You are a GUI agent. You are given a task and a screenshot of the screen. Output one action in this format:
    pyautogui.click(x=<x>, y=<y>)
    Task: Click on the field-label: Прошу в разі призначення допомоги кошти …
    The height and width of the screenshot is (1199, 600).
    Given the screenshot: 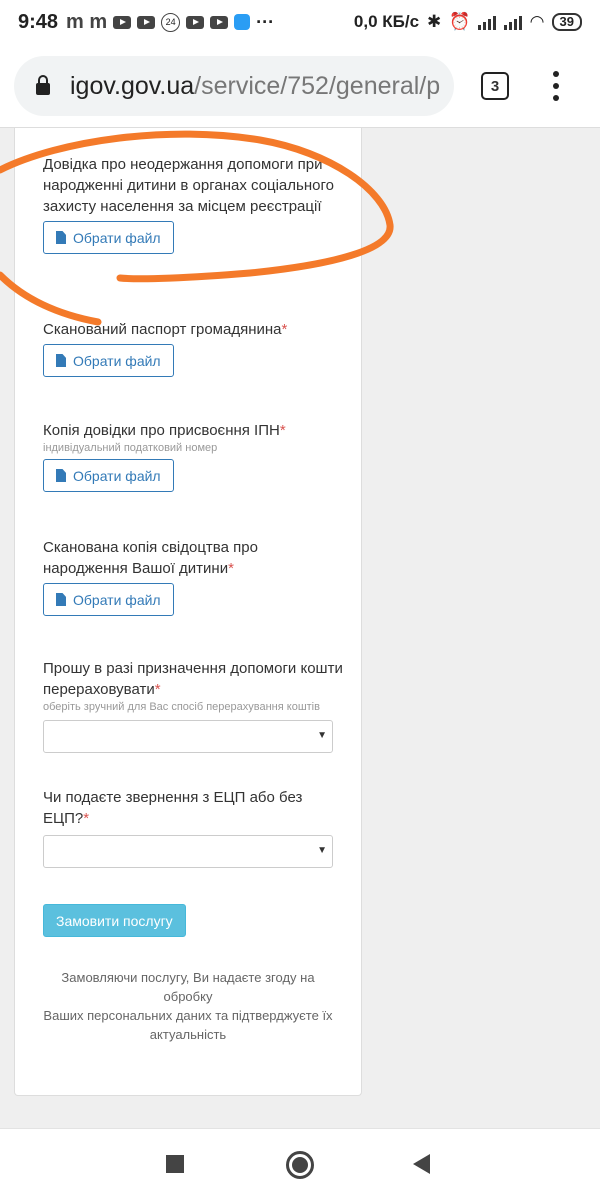 What is the action you would take?
    pyautogui.click(x=193, y=679)
    